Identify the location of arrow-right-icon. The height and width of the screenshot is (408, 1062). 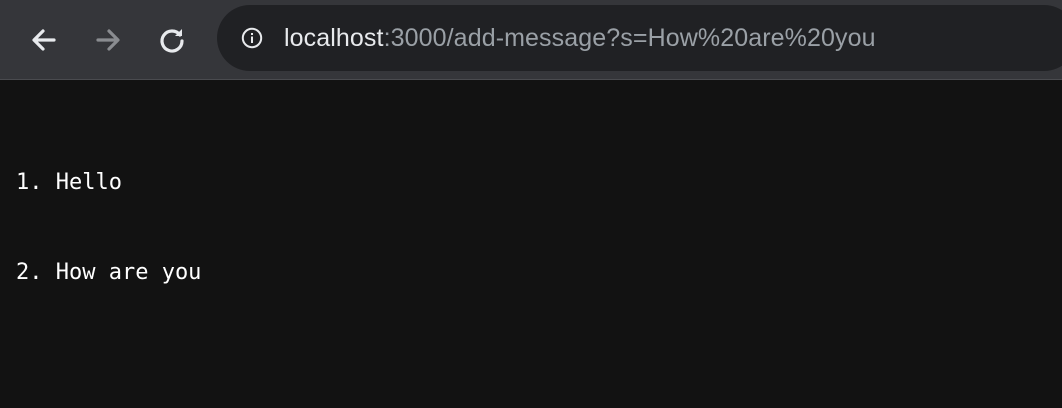
(108, 40).